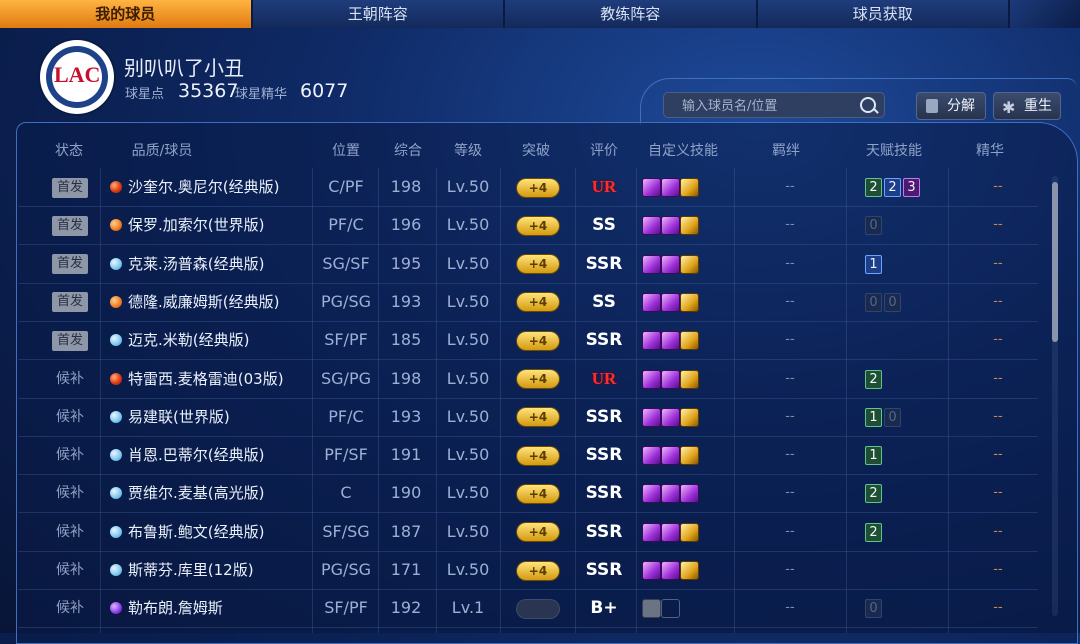  Describe the element at coordinates (196, 455) in the screenshot. I see `player-name: 肖恩.巴蒂尔(经典版)` at that location.